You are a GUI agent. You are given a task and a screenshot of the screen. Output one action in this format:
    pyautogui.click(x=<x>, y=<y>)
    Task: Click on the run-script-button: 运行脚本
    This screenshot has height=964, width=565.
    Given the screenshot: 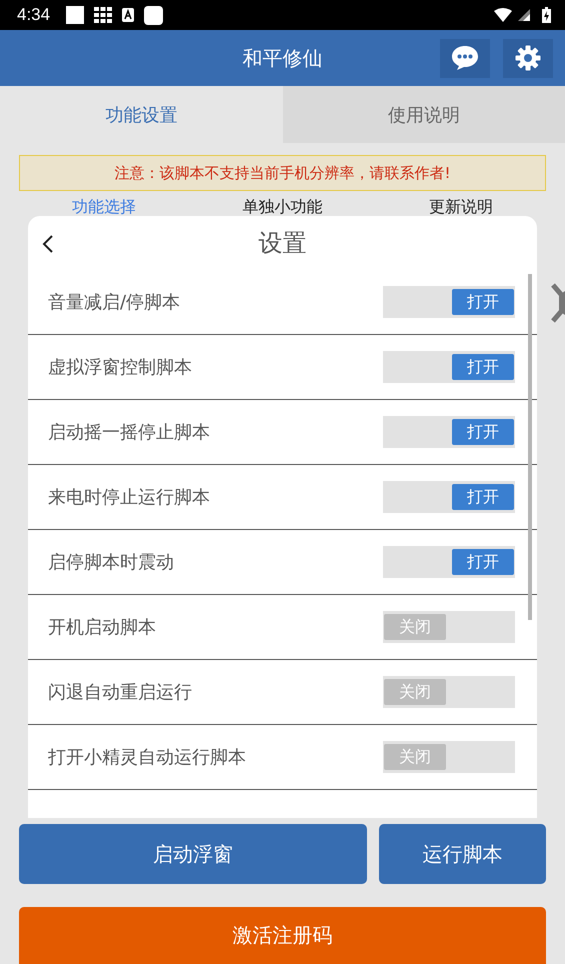 What is the action you would take?
    pyautogui.click(x=462, y=854)
    